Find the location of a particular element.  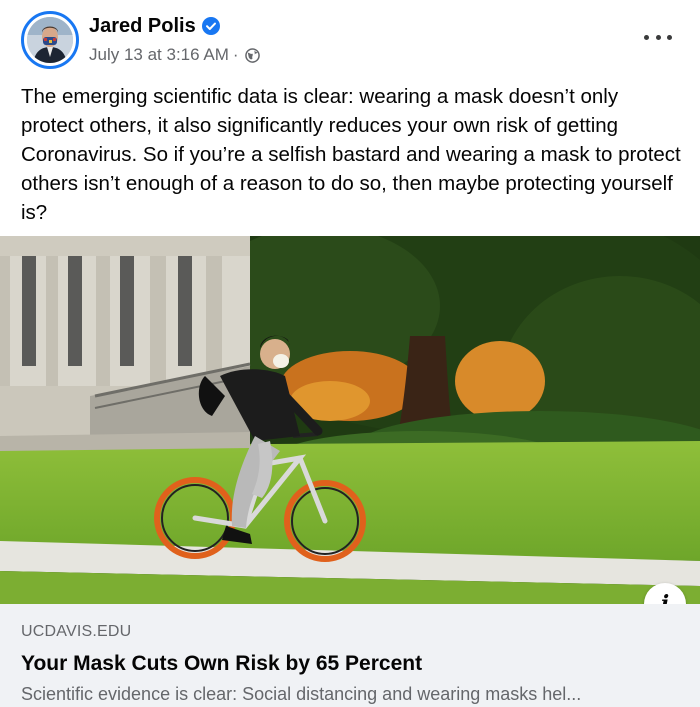

post-meta: July 13 at 3:16 AM · is located at coordinates (174, 55).